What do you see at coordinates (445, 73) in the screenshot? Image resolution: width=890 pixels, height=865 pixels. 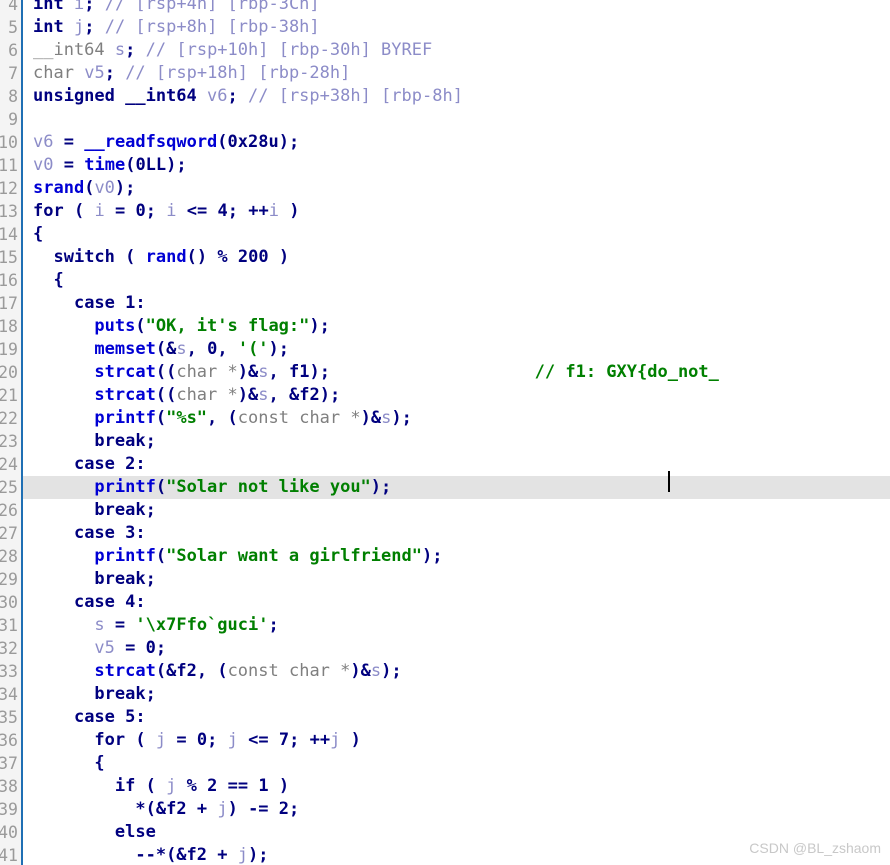 I see `code-line: char v5; // [rsp+18h] [rbp-28h]` at bounding box center [445, 73].